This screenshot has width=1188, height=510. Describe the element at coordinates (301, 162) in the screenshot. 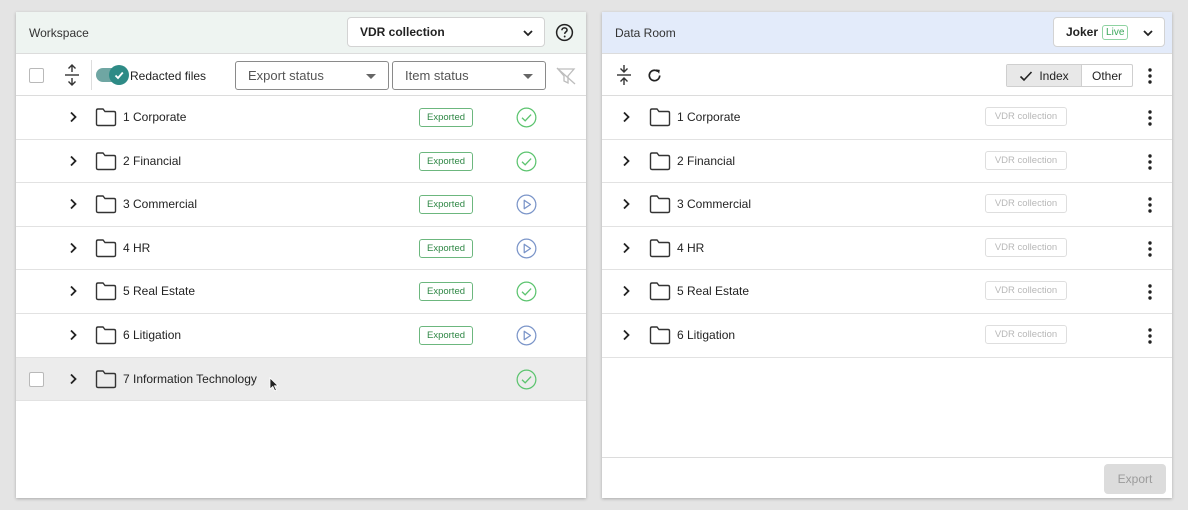

I see `tree-row: 2 Financial Exported` at that location.